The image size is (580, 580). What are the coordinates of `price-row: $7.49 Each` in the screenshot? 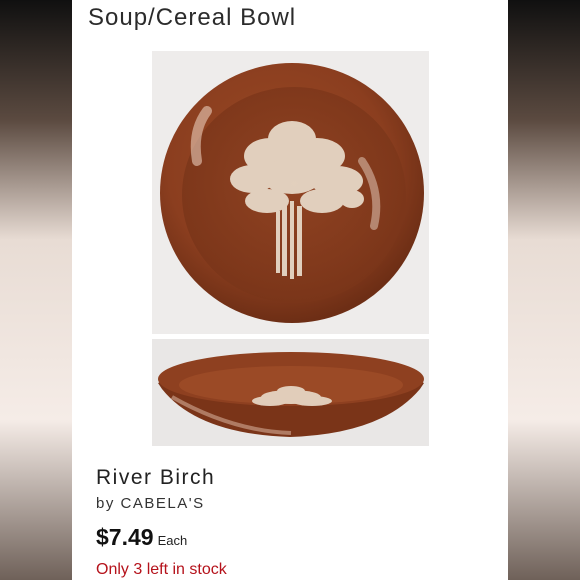 It's located at (141, 537).